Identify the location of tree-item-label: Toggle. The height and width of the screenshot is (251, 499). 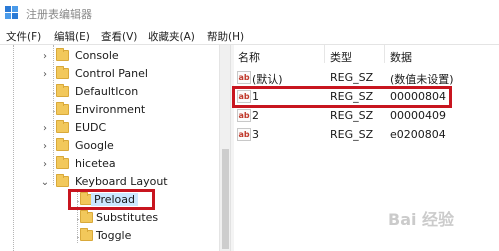
(114, 235).